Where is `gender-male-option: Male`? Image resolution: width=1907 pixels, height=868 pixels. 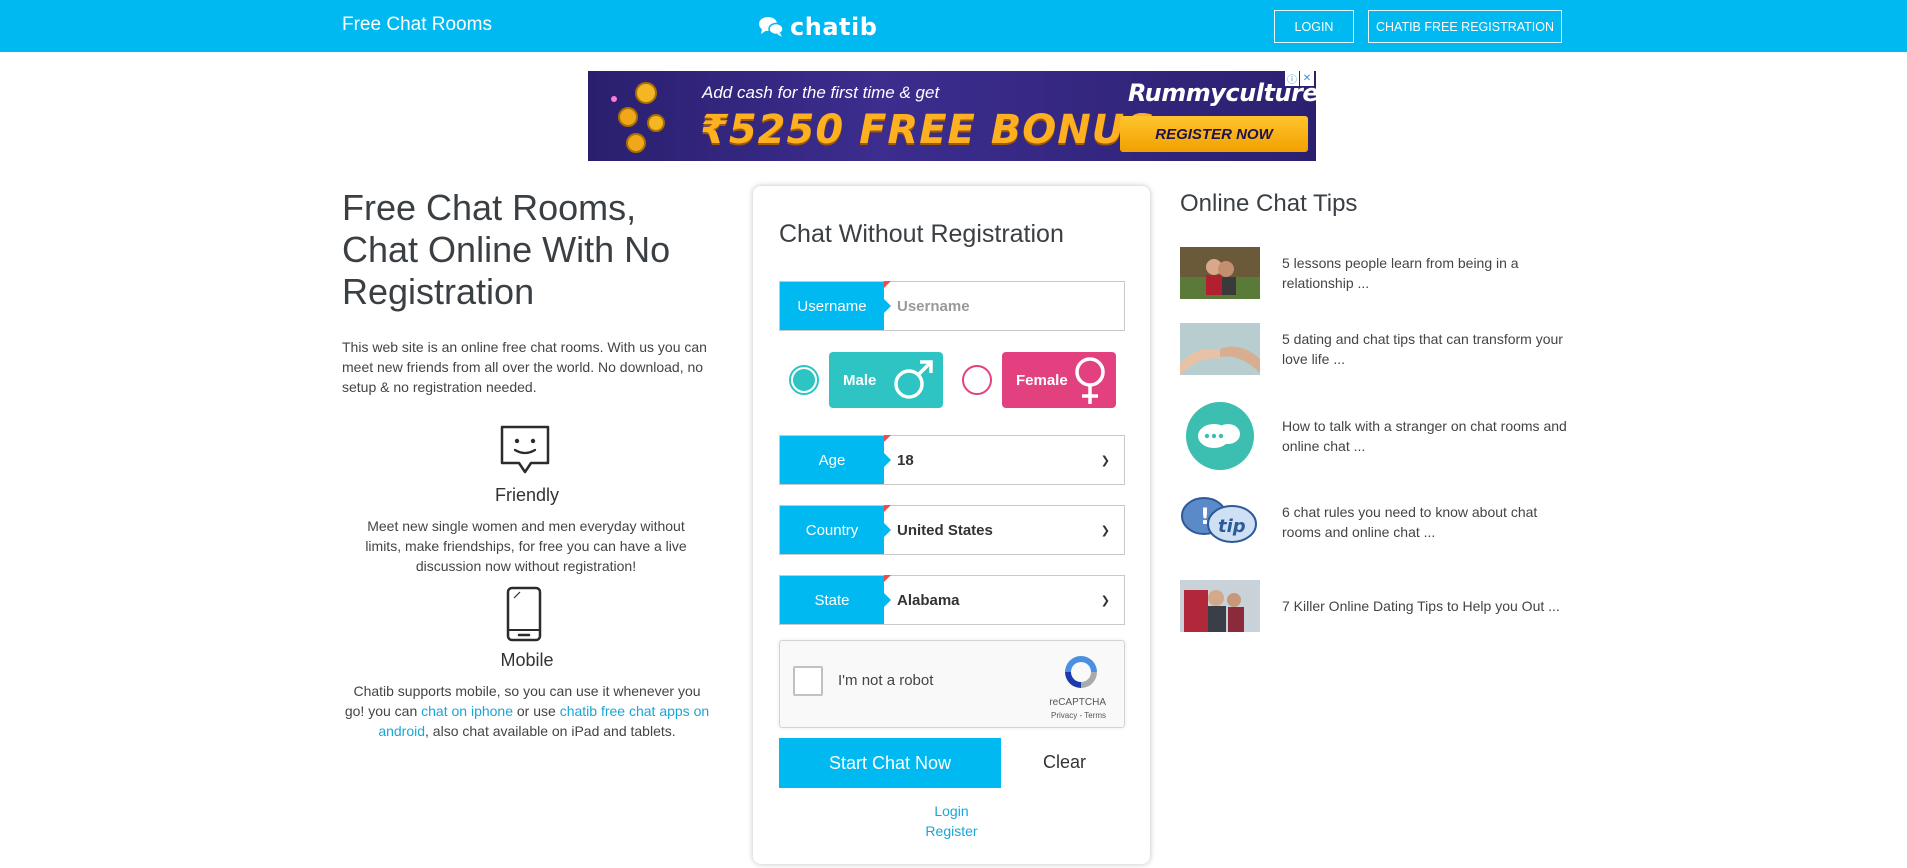
gender-male-option: Male is located at coordinates (866, 380).